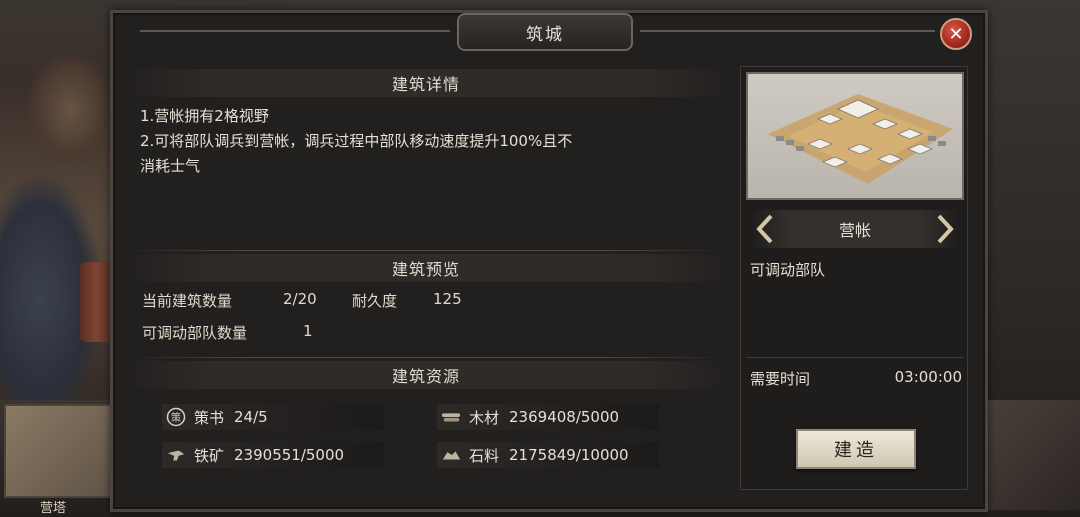 This screenshot has width=1080, height=517. I want to click on time-label: 需要时间, so click(780, 379).